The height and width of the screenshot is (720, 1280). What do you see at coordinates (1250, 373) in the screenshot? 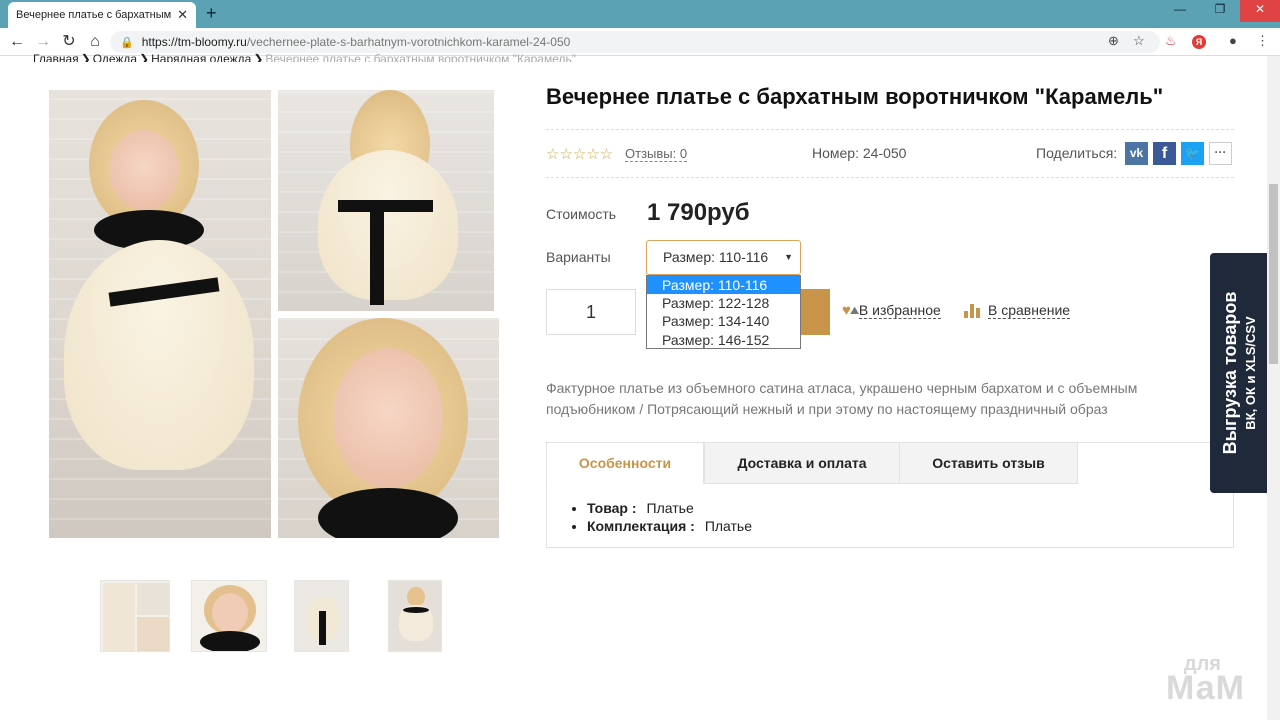
I see `banner-subtitle: ВК, ОК и XLS/CSV` at bounding box center [1250, 373].